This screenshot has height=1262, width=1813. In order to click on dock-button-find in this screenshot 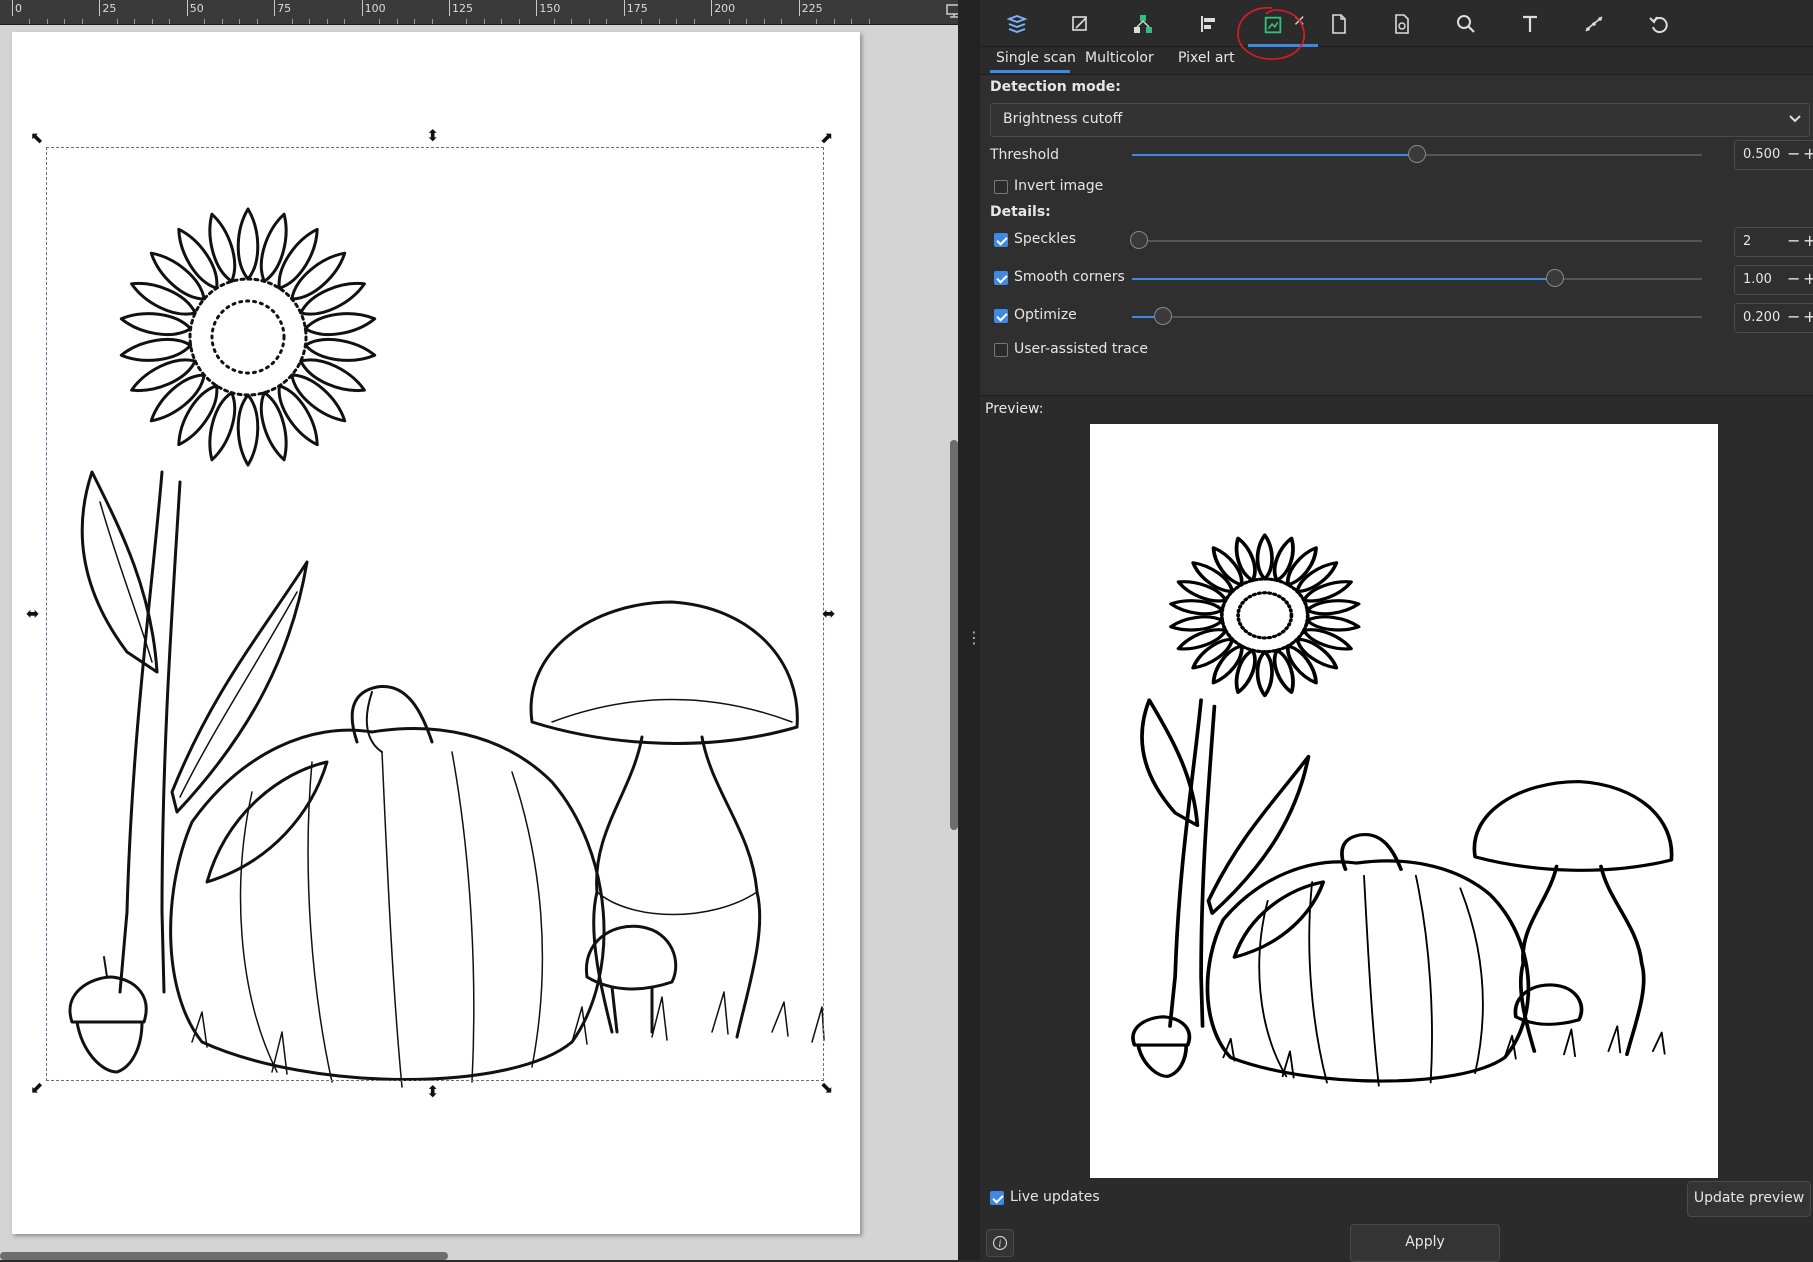, I will do `click(1466, 24)`.